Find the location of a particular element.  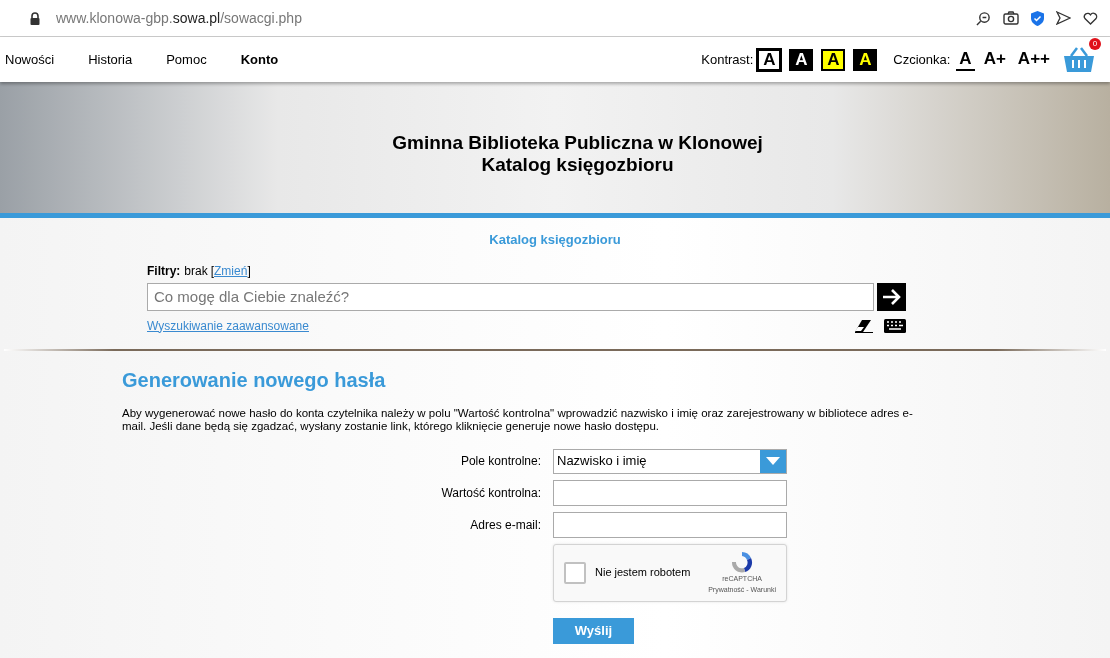

nav-link: Nowości is located at coordinates (30, 59).